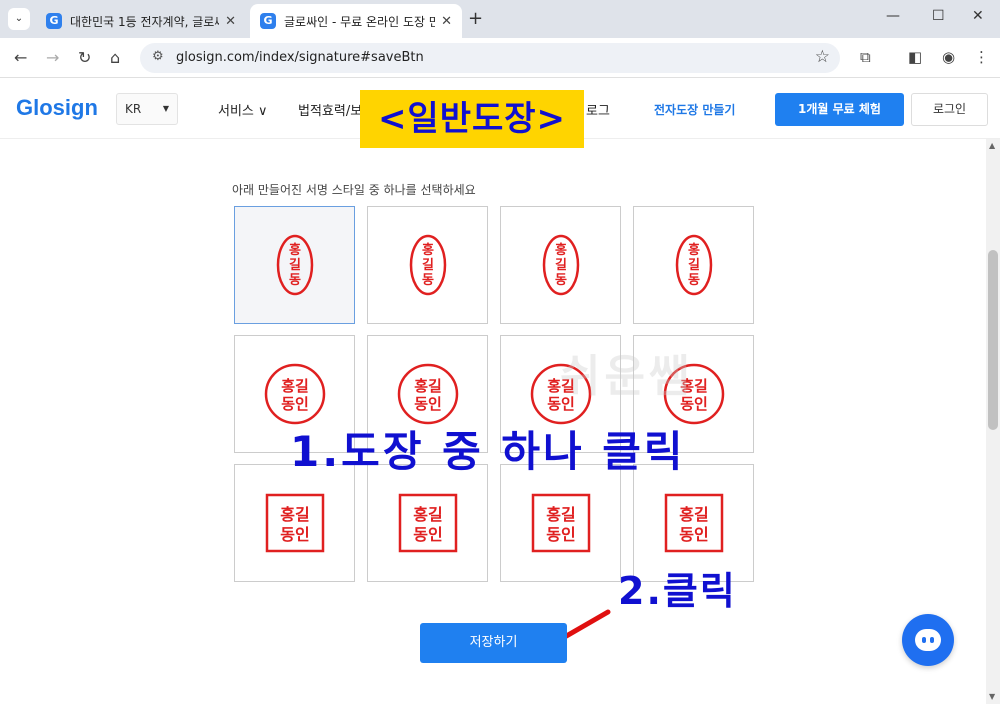 The height and width of the screenshot is (704, 1000). What do you see at coordinates (243, 109) in the screenshot?
I see `nav-services: 서비스 ∨` at bounding box center [243, 109].